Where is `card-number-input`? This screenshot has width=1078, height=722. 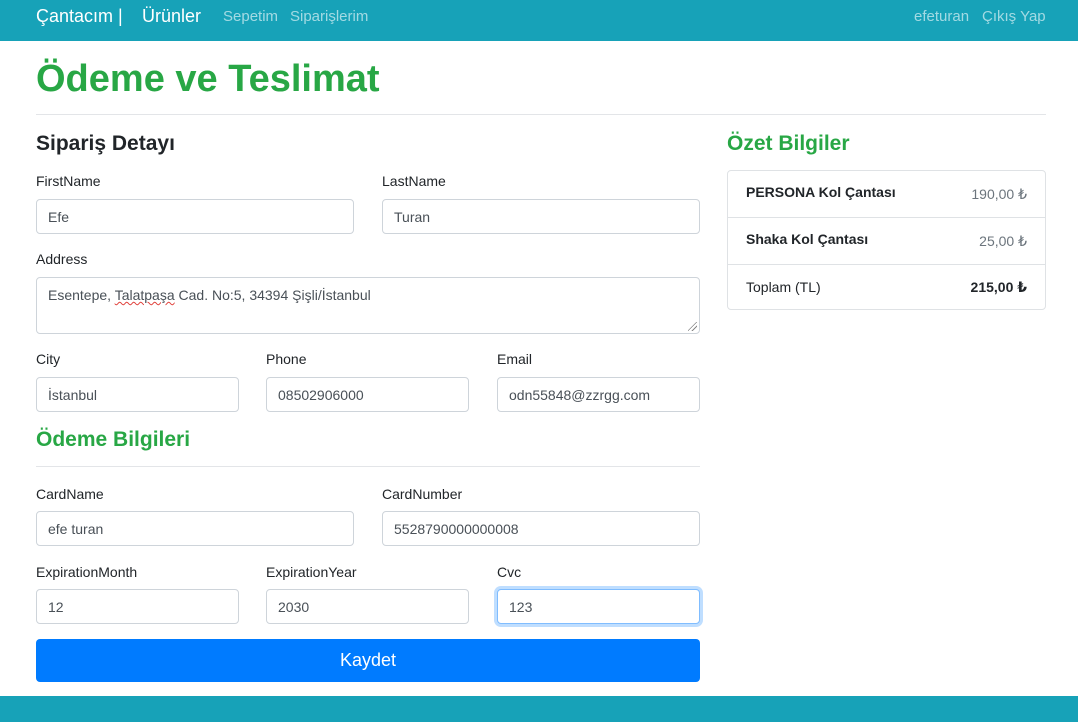 card-number-input is located at coordinates (541, 528).